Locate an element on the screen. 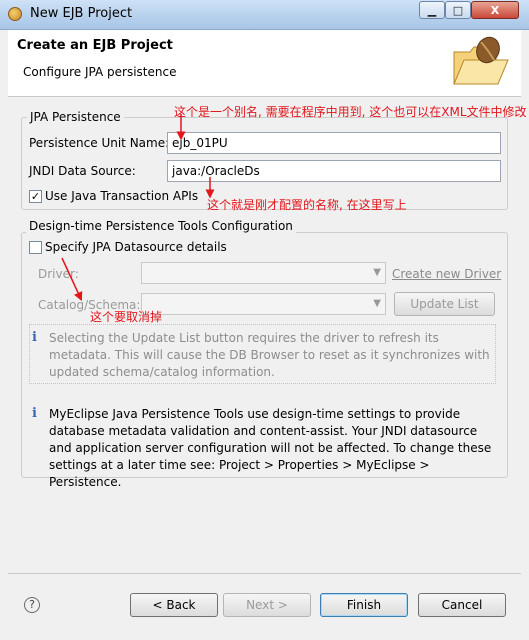  help-icon: ? is located at coordinates (32, 605).